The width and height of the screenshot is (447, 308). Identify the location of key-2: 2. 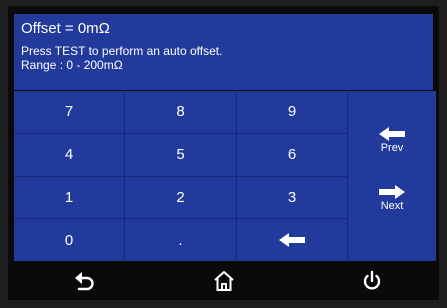
(180, 197).